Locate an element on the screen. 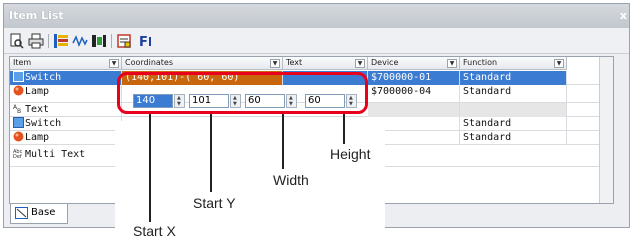 This screenshot has width=630, height=240. vertical-scrollbar is located at coordinates (606, 130).